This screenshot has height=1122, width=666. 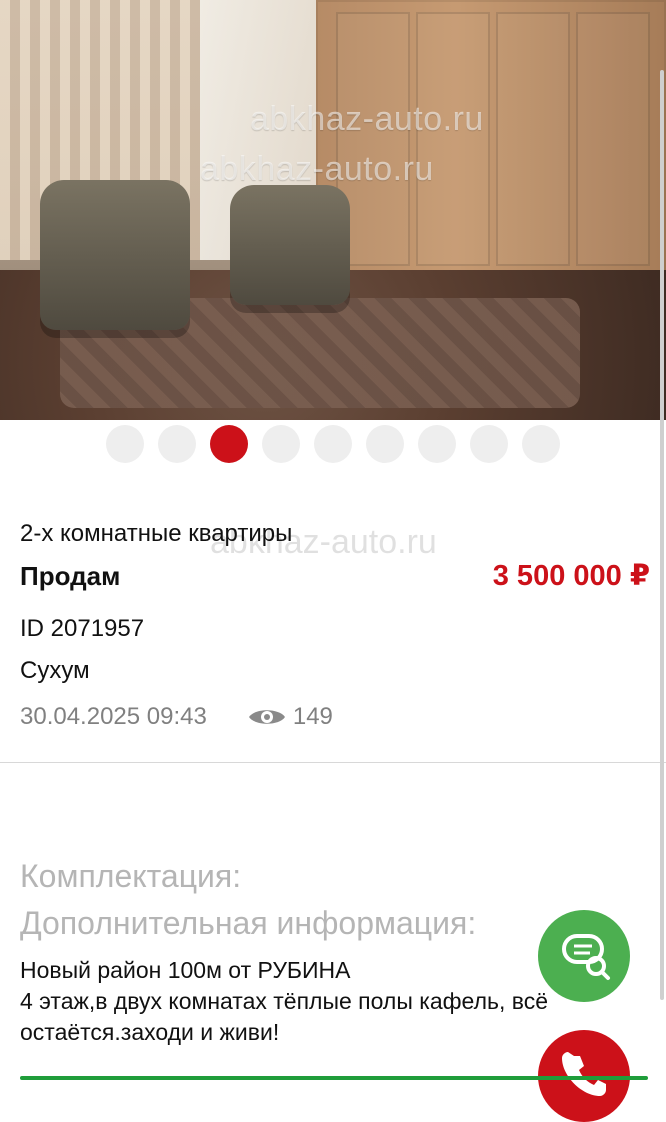 What do you see at coordinates (335, 575) in the screenshot?
I see `deal-price-row: Продам 3 500 000 ₽` at bounding box center [335, 575].